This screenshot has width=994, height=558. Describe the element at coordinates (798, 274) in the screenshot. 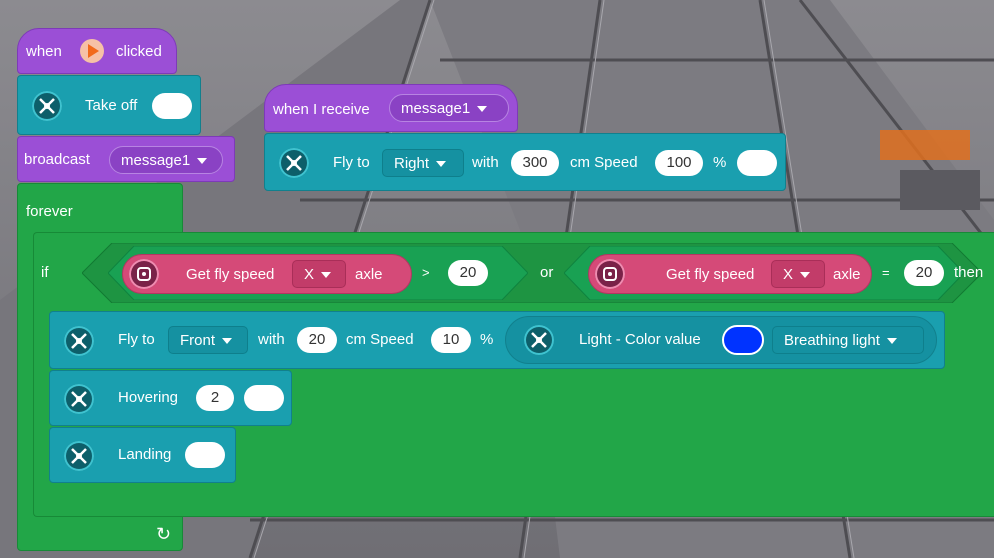

I see `axis-dropdown-right: X` at that location.